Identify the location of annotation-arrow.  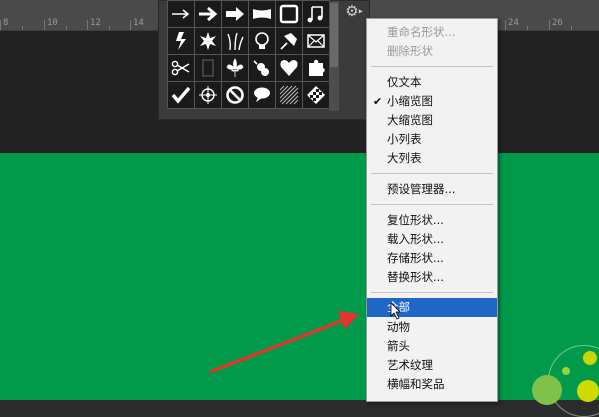
(284, 342).